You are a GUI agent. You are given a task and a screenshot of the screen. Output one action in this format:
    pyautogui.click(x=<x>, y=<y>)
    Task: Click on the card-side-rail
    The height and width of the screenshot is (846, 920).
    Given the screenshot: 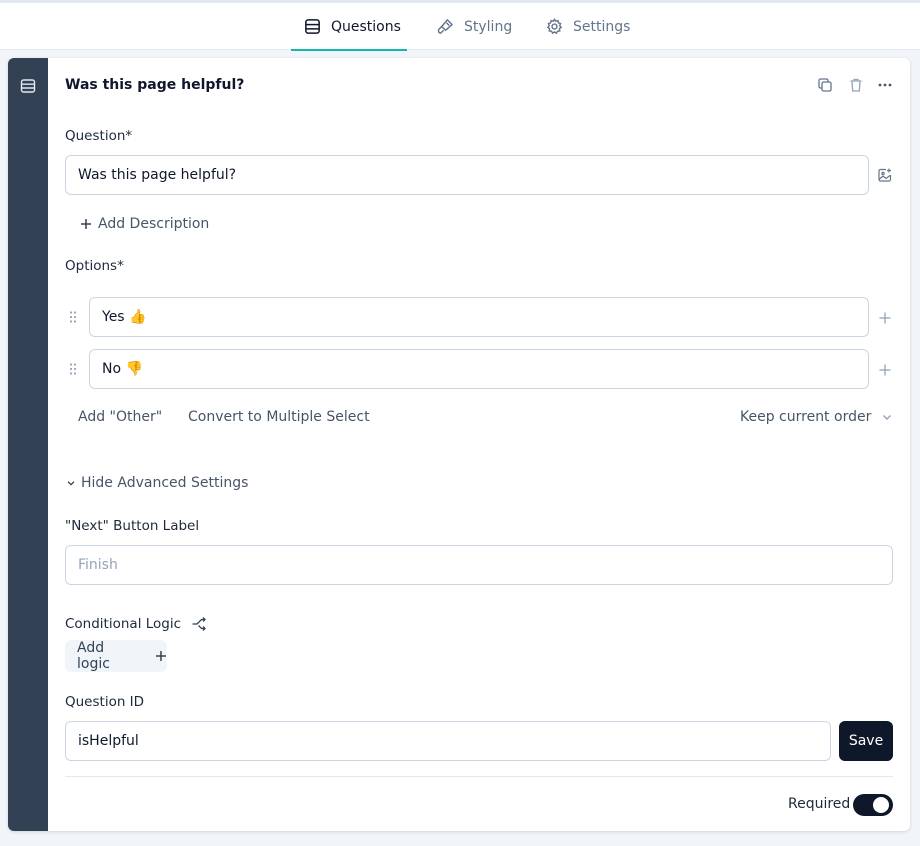 What is the action you would take?
    pyautogui.click(x=28, y=444)
    